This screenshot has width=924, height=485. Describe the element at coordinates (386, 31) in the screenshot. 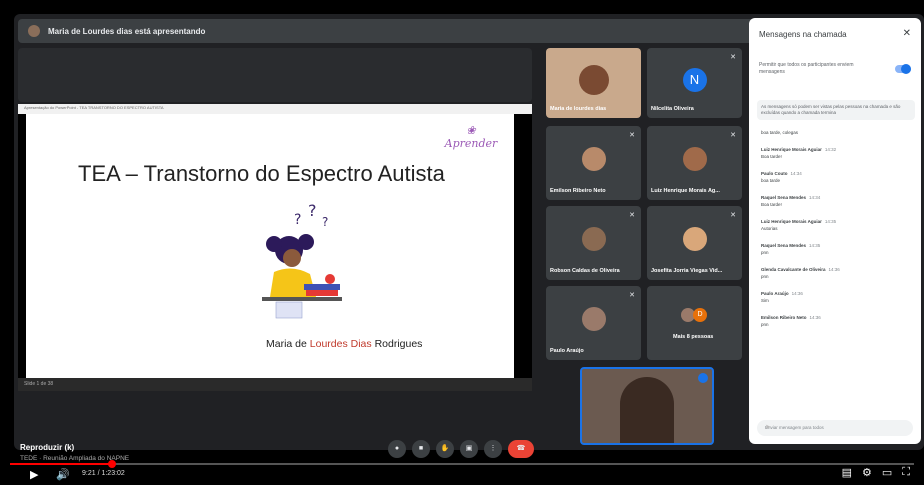

I see `presenter-bar: Maria de Lourdes dias está apresentando` at that location.